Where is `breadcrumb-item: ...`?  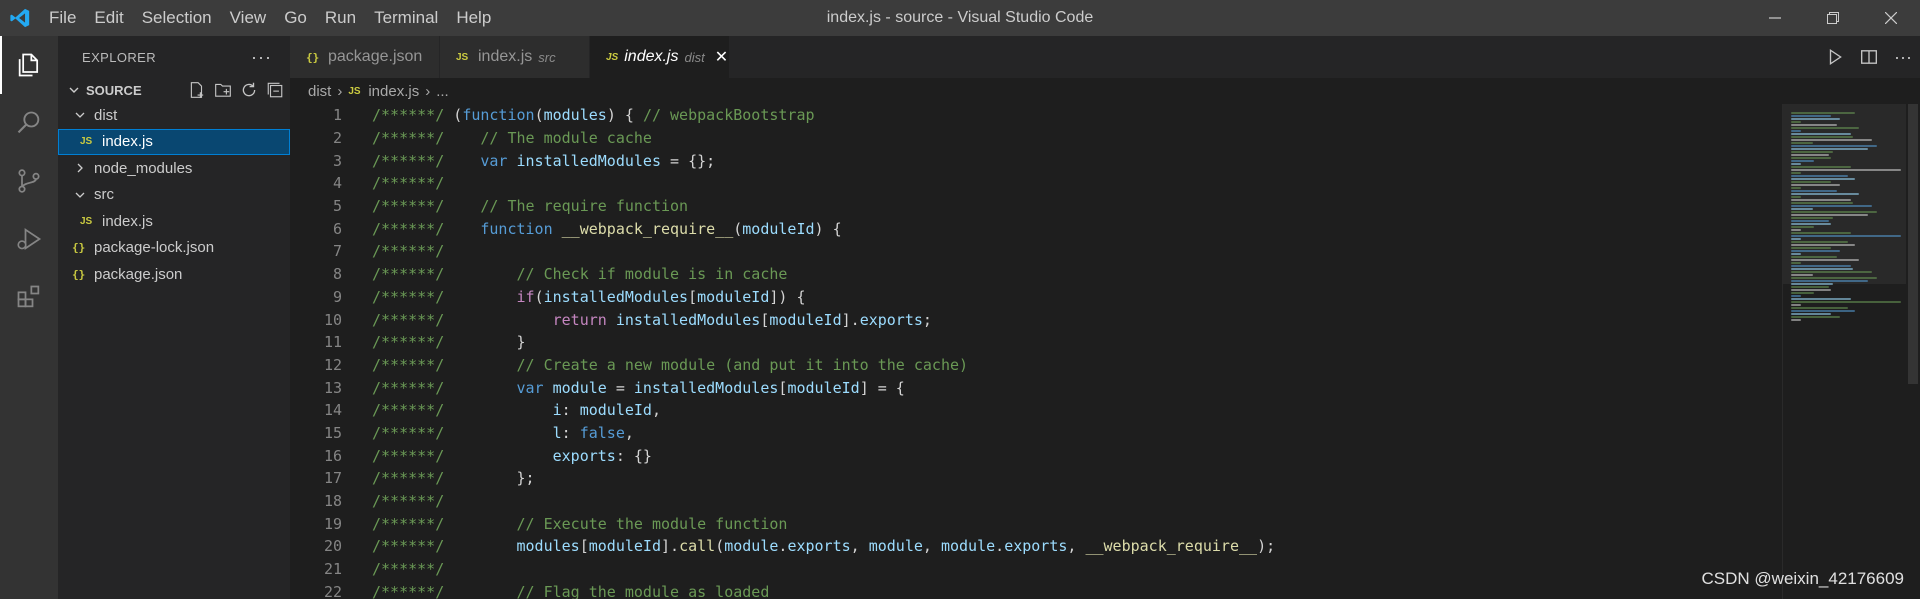 breadcrumb-item: ... is located at coordinates (442, 91).